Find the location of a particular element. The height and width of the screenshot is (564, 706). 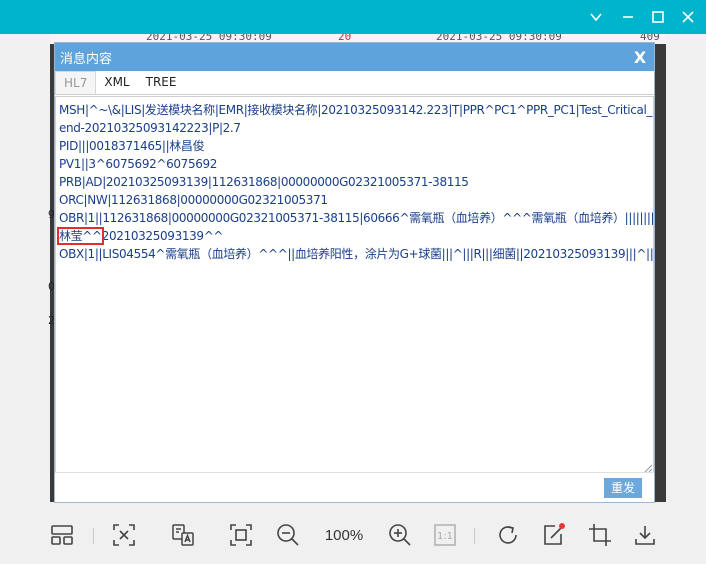

close-icon is located at coordinates (688, 17).